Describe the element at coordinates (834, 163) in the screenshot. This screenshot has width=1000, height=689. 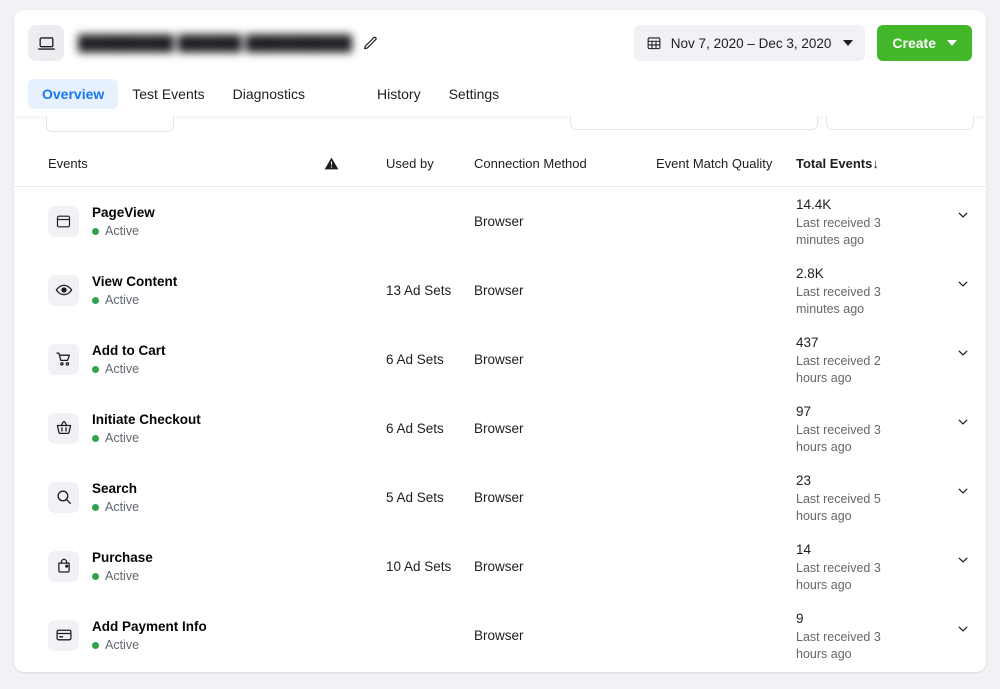
I see `column-header-total-events-label: Total Events` at that location.